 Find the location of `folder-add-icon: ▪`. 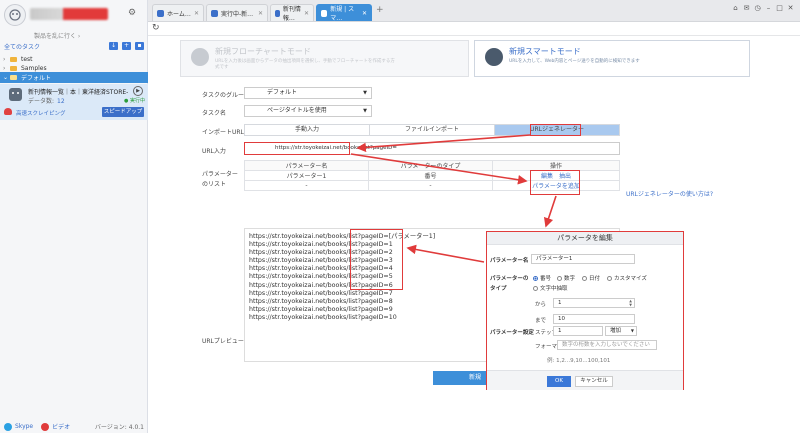

folder-add-icon: ▪ is located at coordinates (139, 46).